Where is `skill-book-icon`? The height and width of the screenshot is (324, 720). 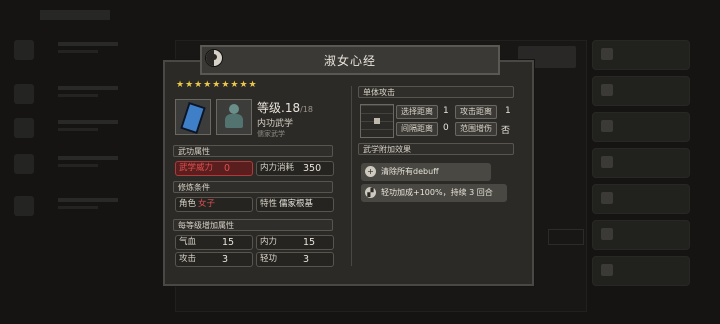 skill-book-icon is located at coordinates (193, 117).